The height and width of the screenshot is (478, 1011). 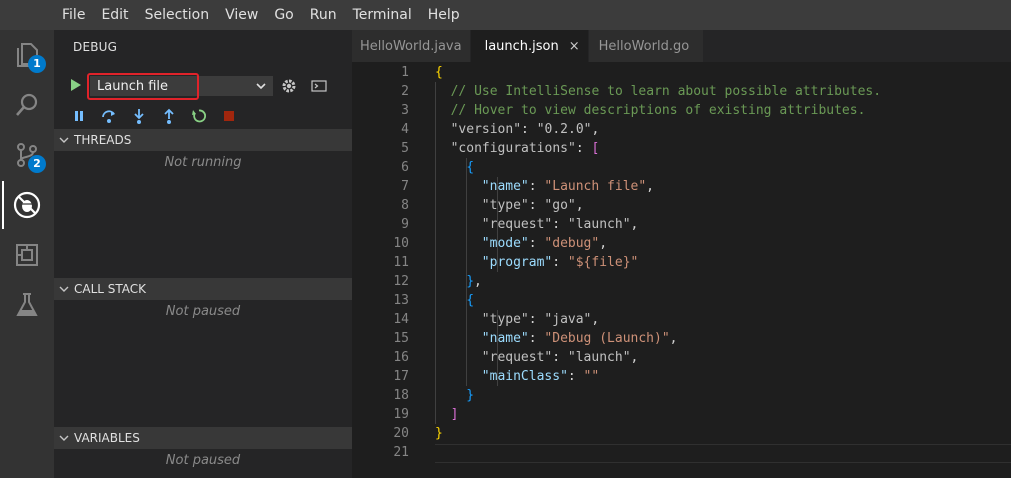 What do you see at coordinates (27, 155) in the screenshot?
I see `source-control-icon` at bounding box center [27, 155].